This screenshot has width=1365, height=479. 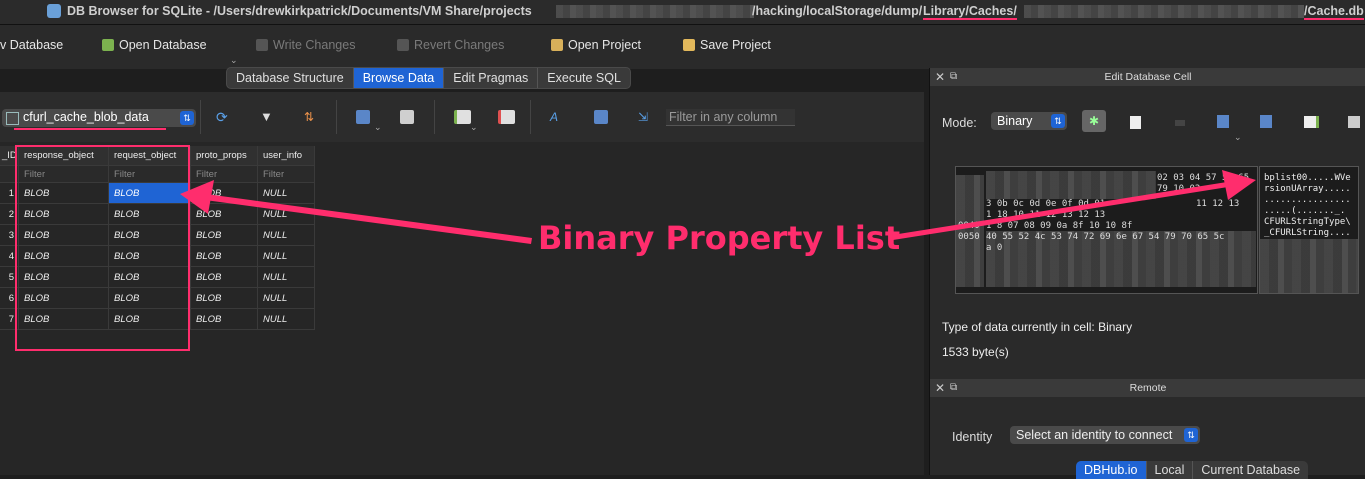 I want to click on insert-record-icon, so click(x=462, y=117).